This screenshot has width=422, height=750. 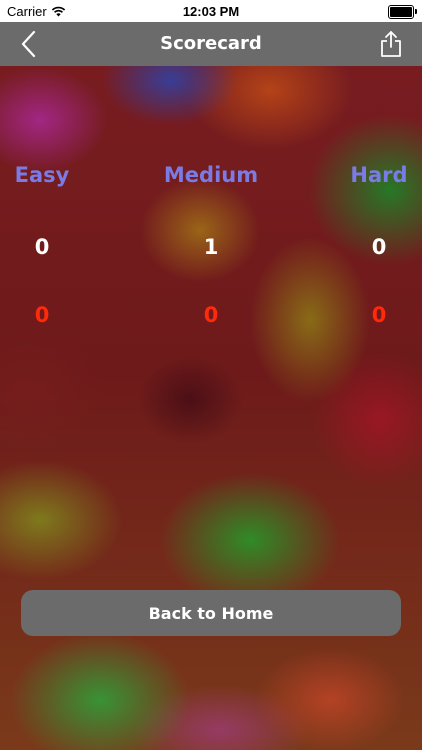 I want to click on battery-icon, so click(x=402, y=12).